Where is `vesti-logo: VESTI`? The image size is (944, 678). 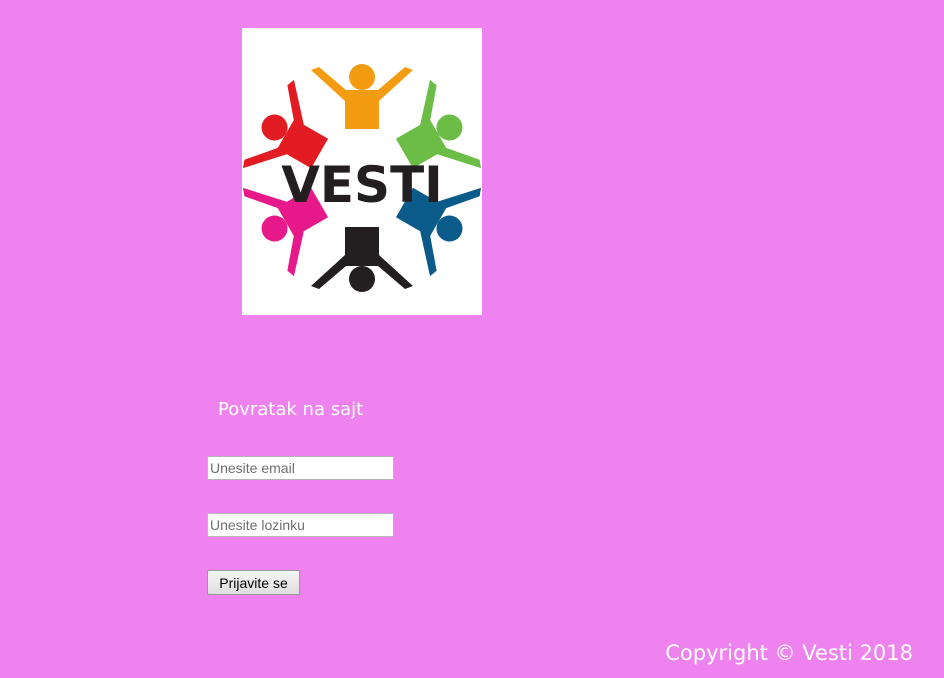
vesti-logo: VESTI is located at coordinates (362, 171).